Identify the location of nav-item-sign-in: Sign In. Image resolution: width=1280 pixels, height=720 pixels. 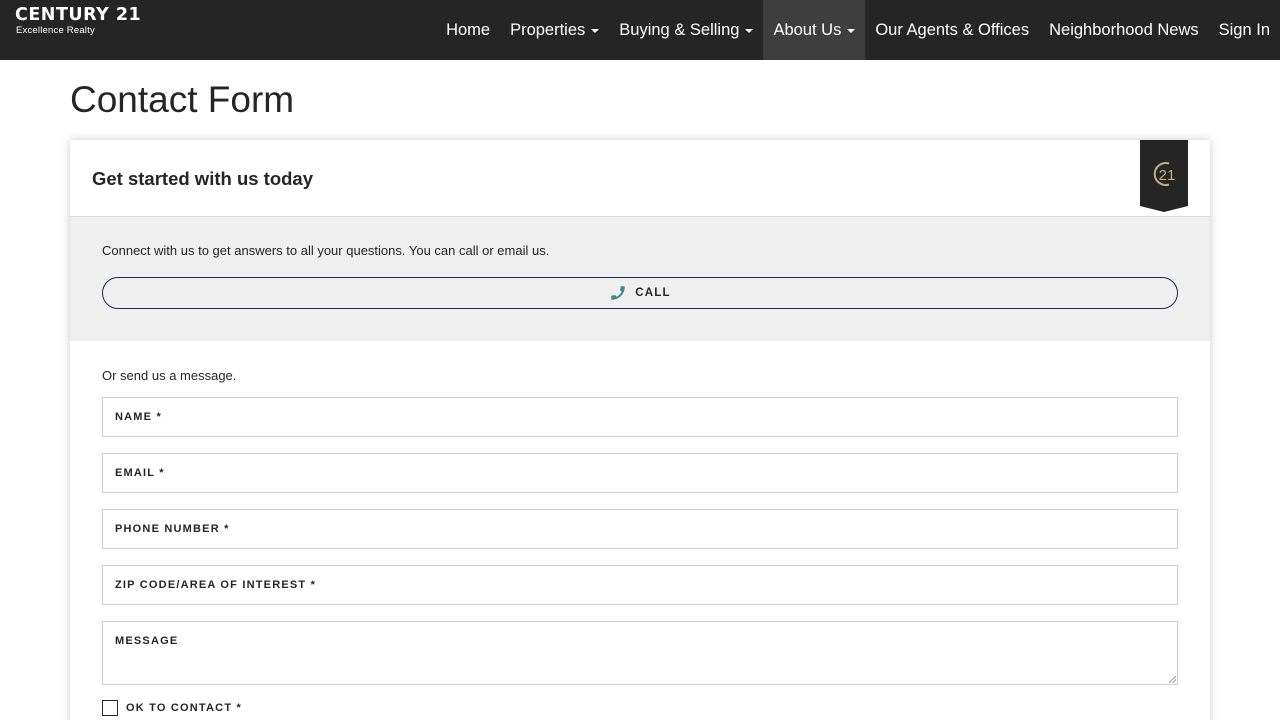
(1244, 30).